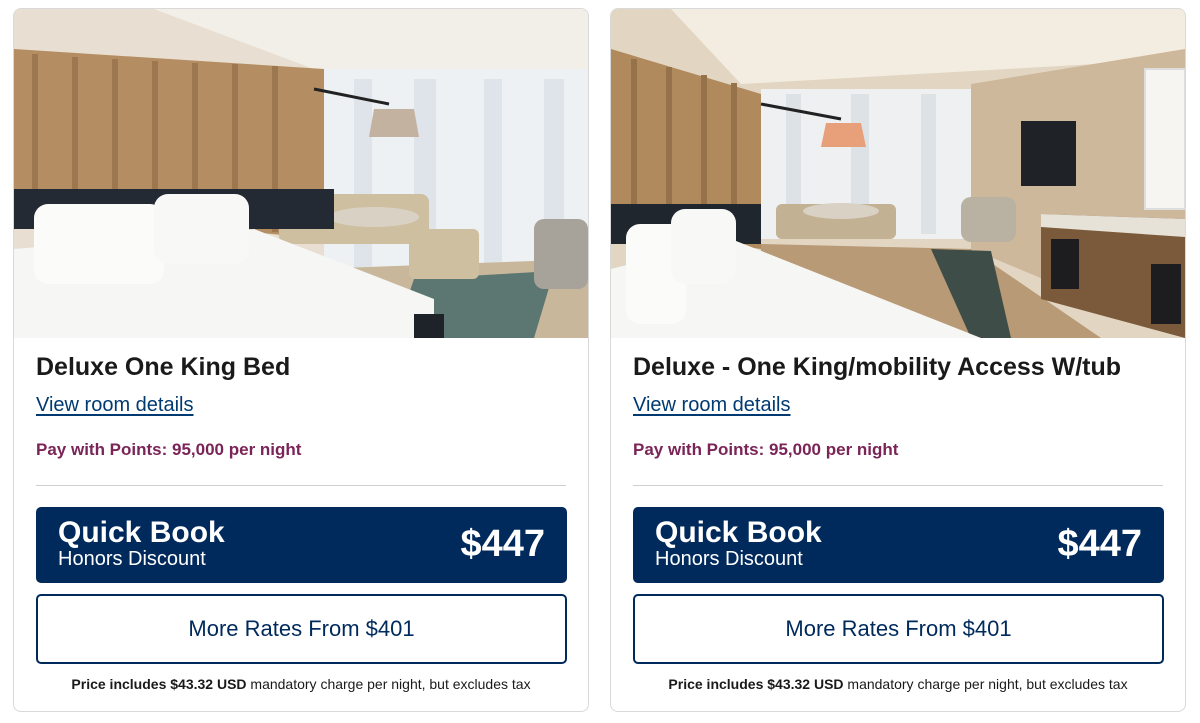  What do you see at coordinates (877, 367) in the screenshot?
I see `room-title: Deluxe - One King/mobility Access W/tub` at bounding box center [877, 367].